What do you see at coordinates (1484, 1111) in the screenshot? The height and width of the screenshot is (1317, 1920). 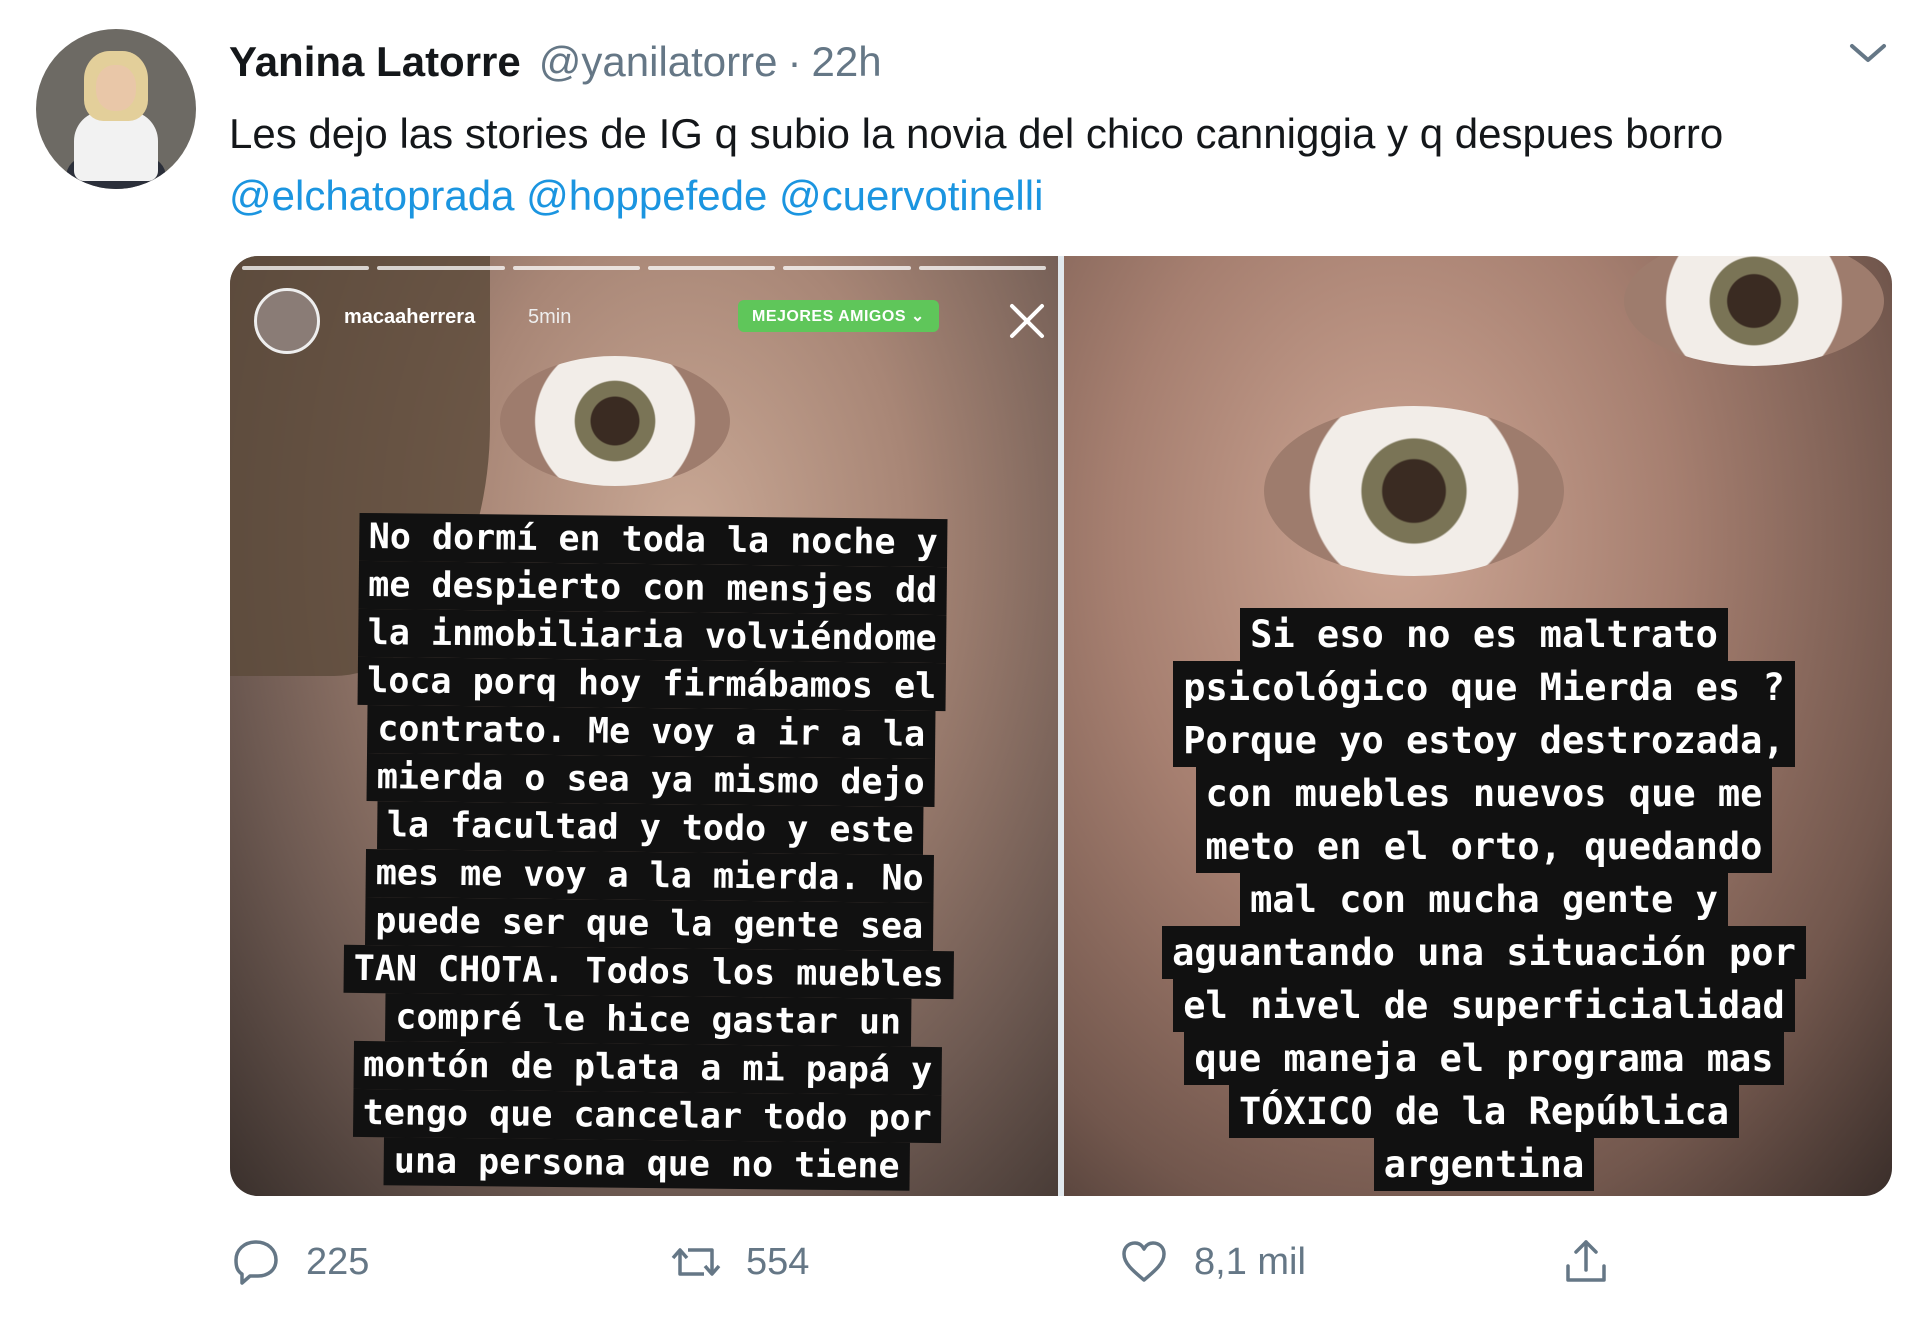 I see `caption-line: TÓXICO de la República` at bounding box center [1484, 1111].